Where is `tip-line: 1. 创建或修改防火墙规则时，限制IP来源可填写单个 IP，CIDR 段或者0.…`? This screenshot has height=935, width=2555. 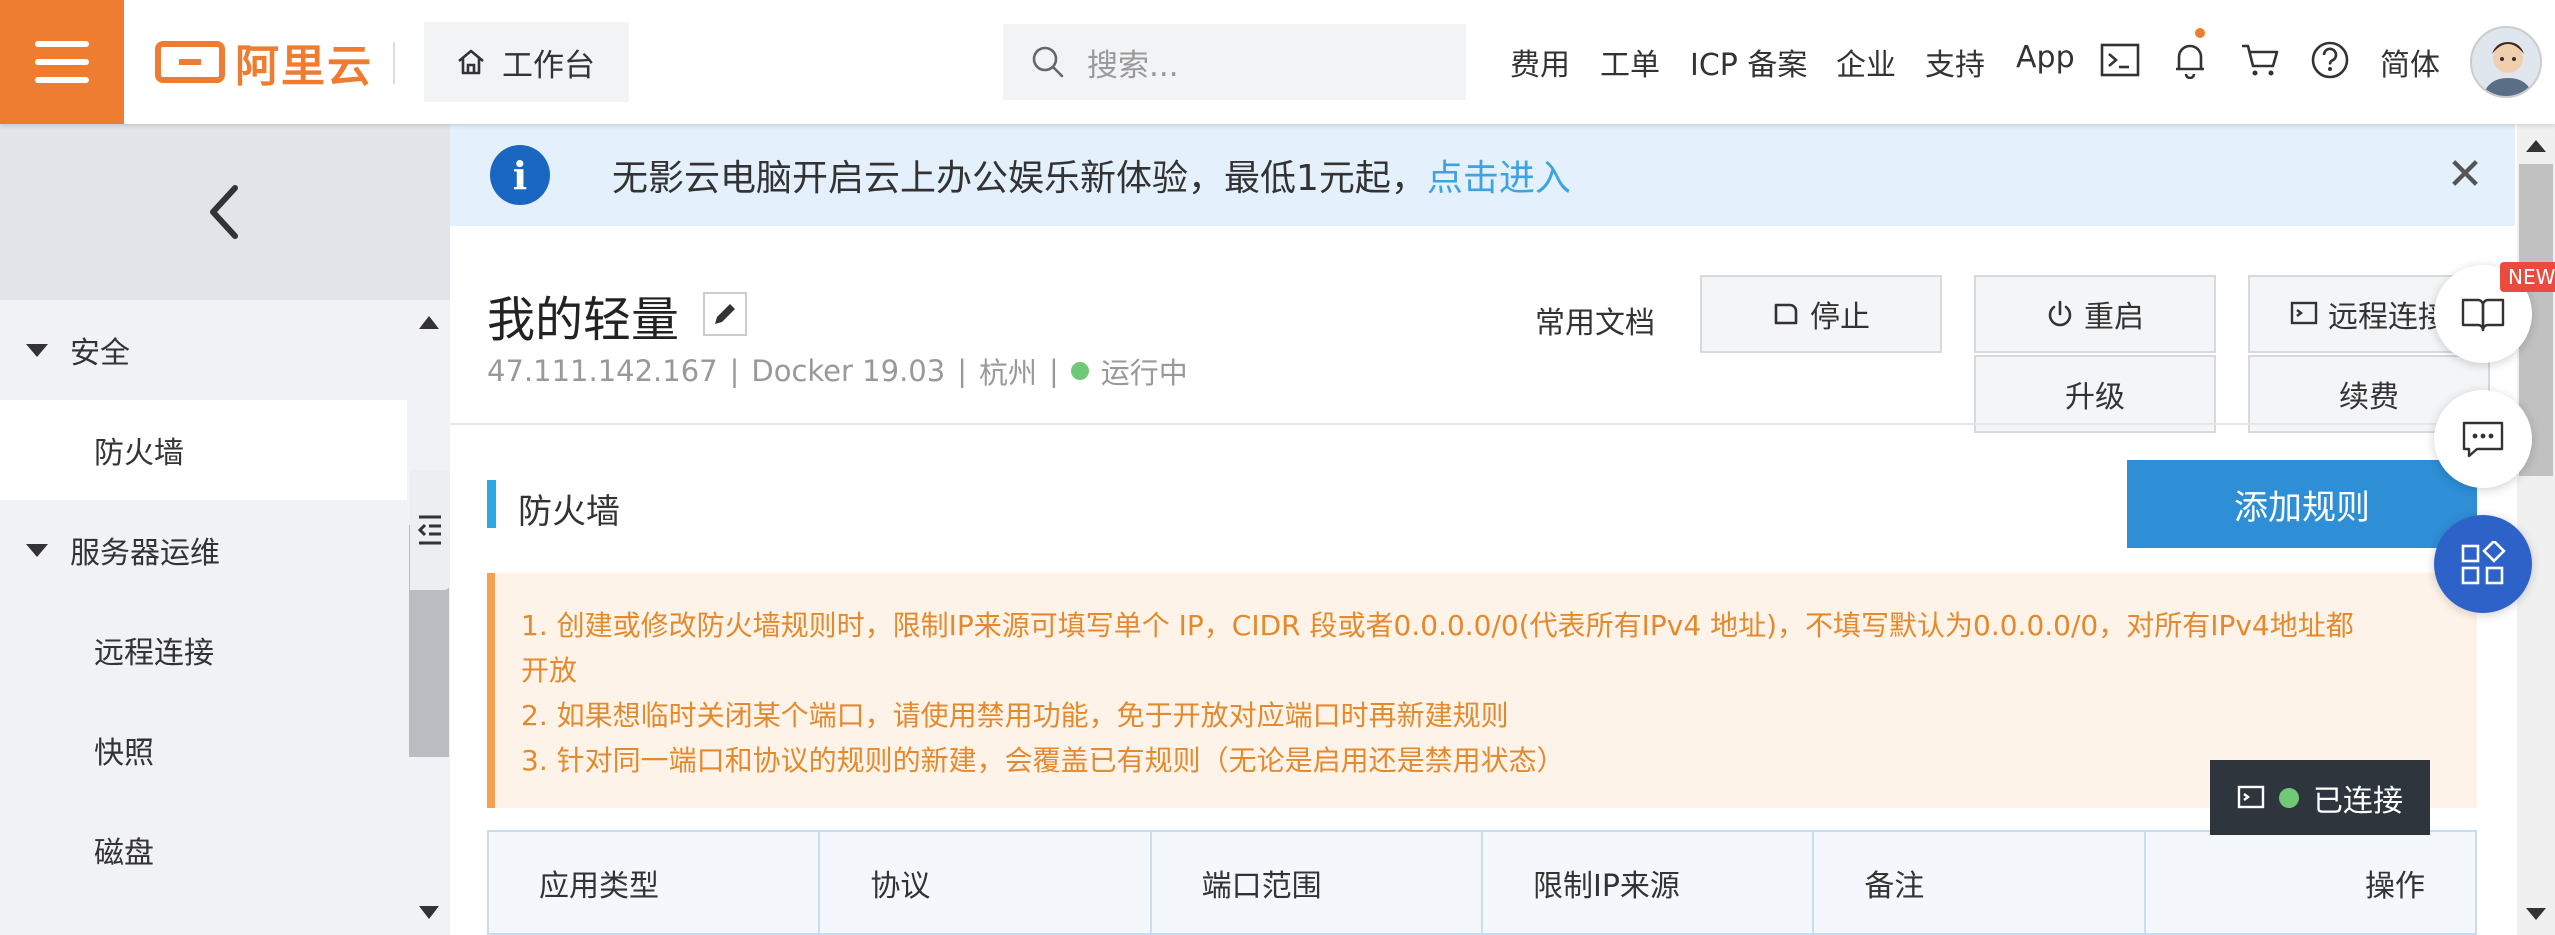 tip-line: 1. 创建或修改防火墙规则时，限制IP来源可填写单个 IP，CIDR 段或者0.… is located at coordinates (1437, 625).